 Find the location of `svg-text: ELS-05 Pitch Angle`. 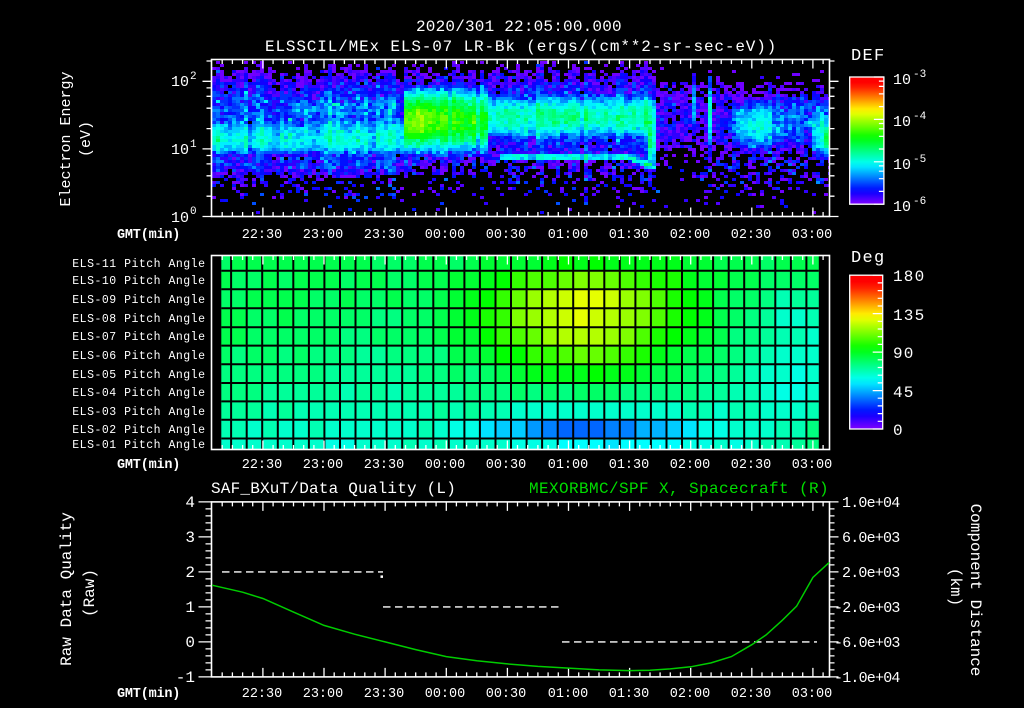

svg-text: ELS-05 Pitch Angle is located at coordinates (138, 375).